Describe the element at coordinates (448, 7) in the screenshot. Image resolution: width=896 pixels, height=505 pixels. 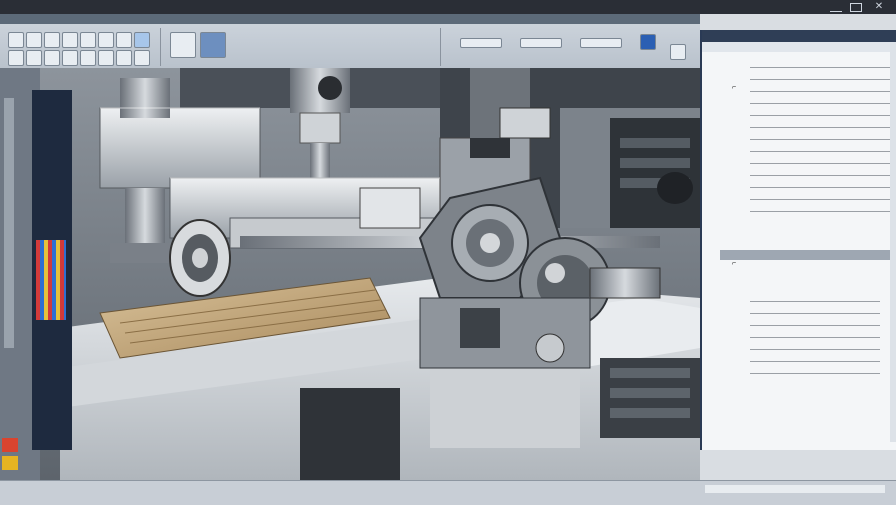
I see `window-title-bar: ✕` at that location.